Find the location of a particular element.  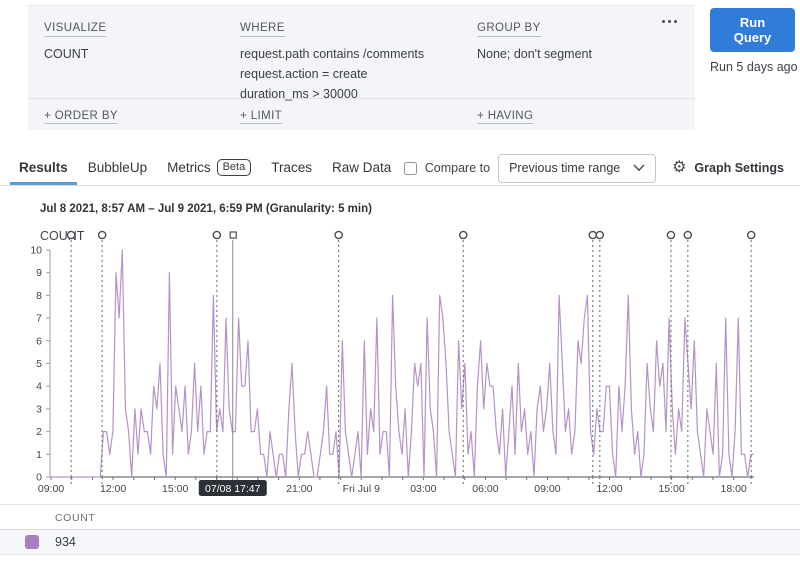

tab-bubbleup: BubbleUp is located at coordinates (117, 167).